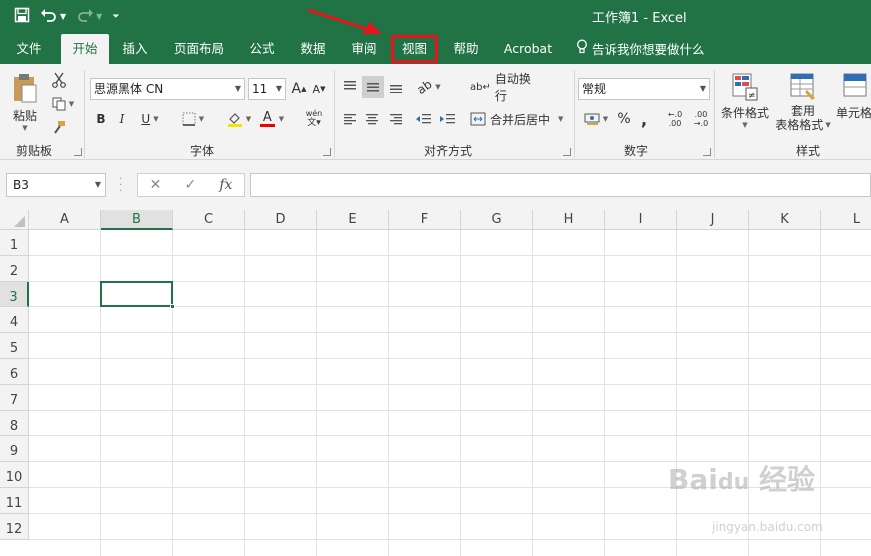 This screenshot has height=556, width=871. What do you see at coordinates (560, 185) in the screenshot?
I see `formula-input` at bounding box center [560, 185].